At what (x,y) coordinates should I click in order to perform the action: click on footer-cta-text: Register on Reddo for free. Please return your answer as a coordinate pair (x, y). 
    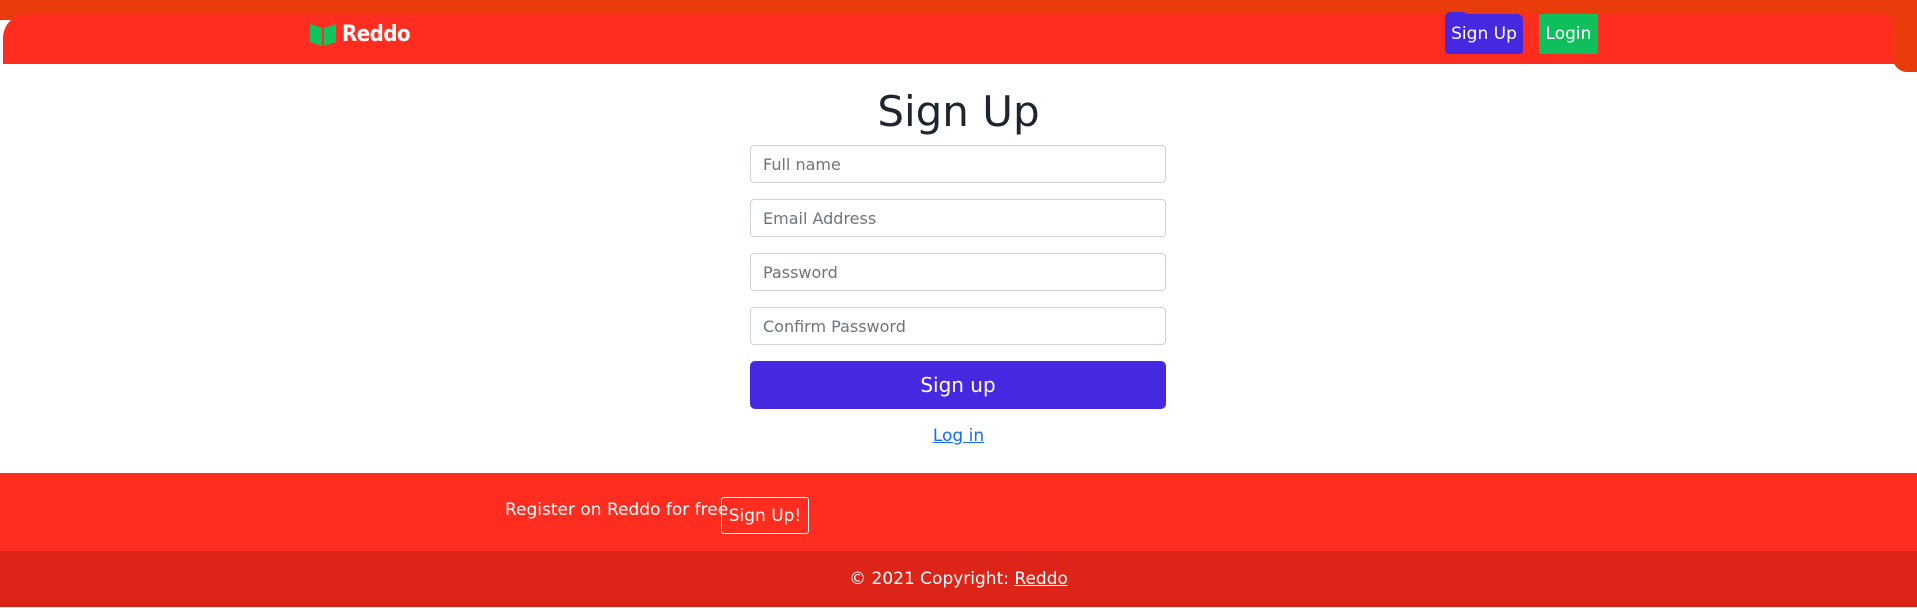
    Looking at the image, I should click on (617, 510).